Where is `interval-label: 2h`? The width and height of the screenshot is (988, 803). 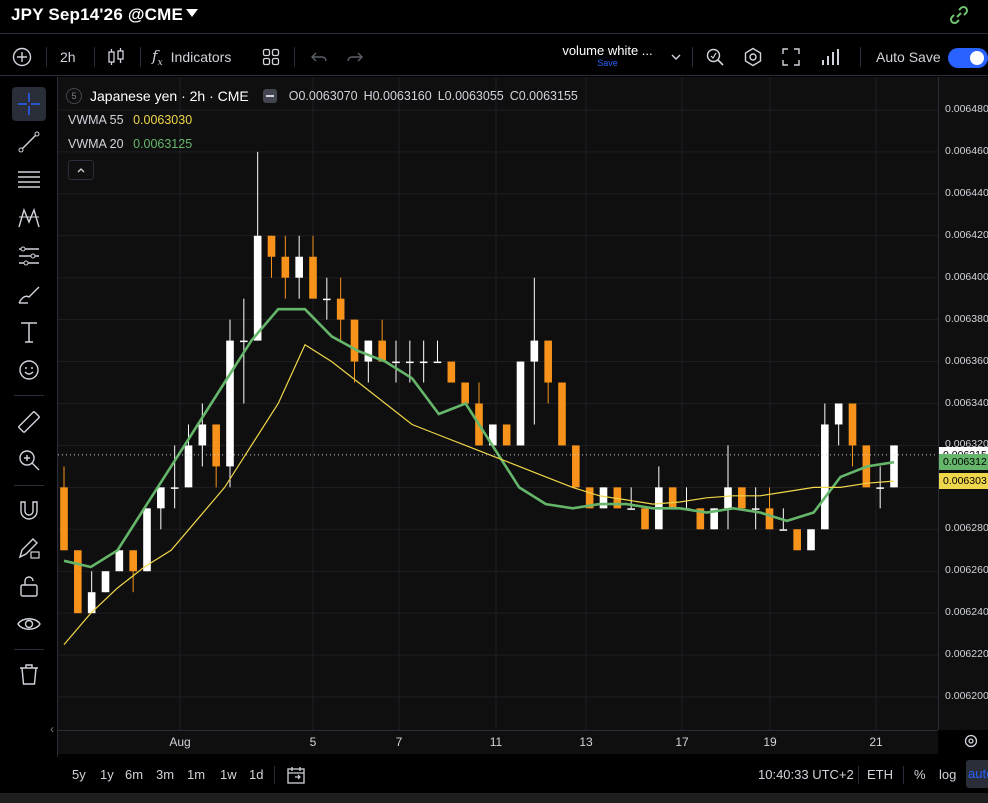
interval-label: 2h is located at coordinates (68, 57).